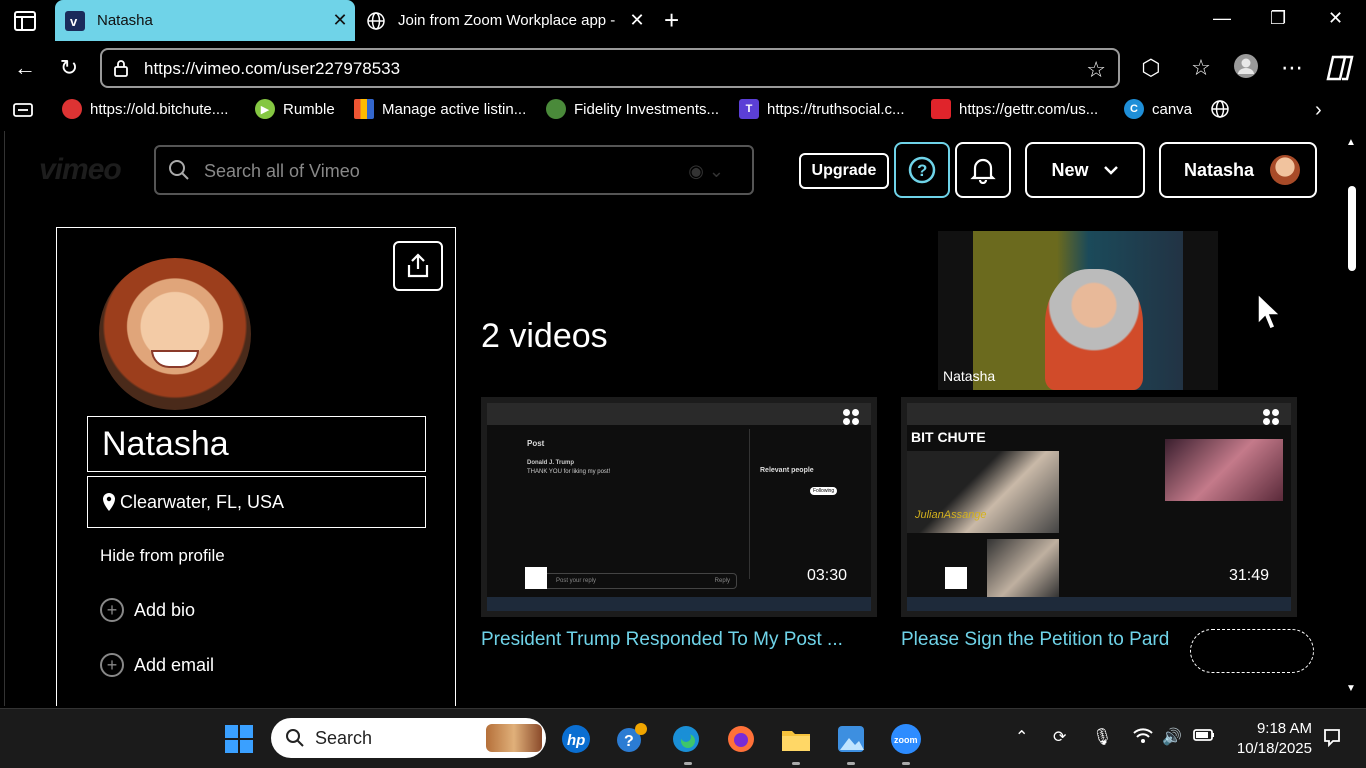 The image size is (1366, 768). What do you see at coordinates (256, 502) in the screenshot?
I see `profile-location-field: Clearwater, FL, USA` at bounding box center [256, 502].